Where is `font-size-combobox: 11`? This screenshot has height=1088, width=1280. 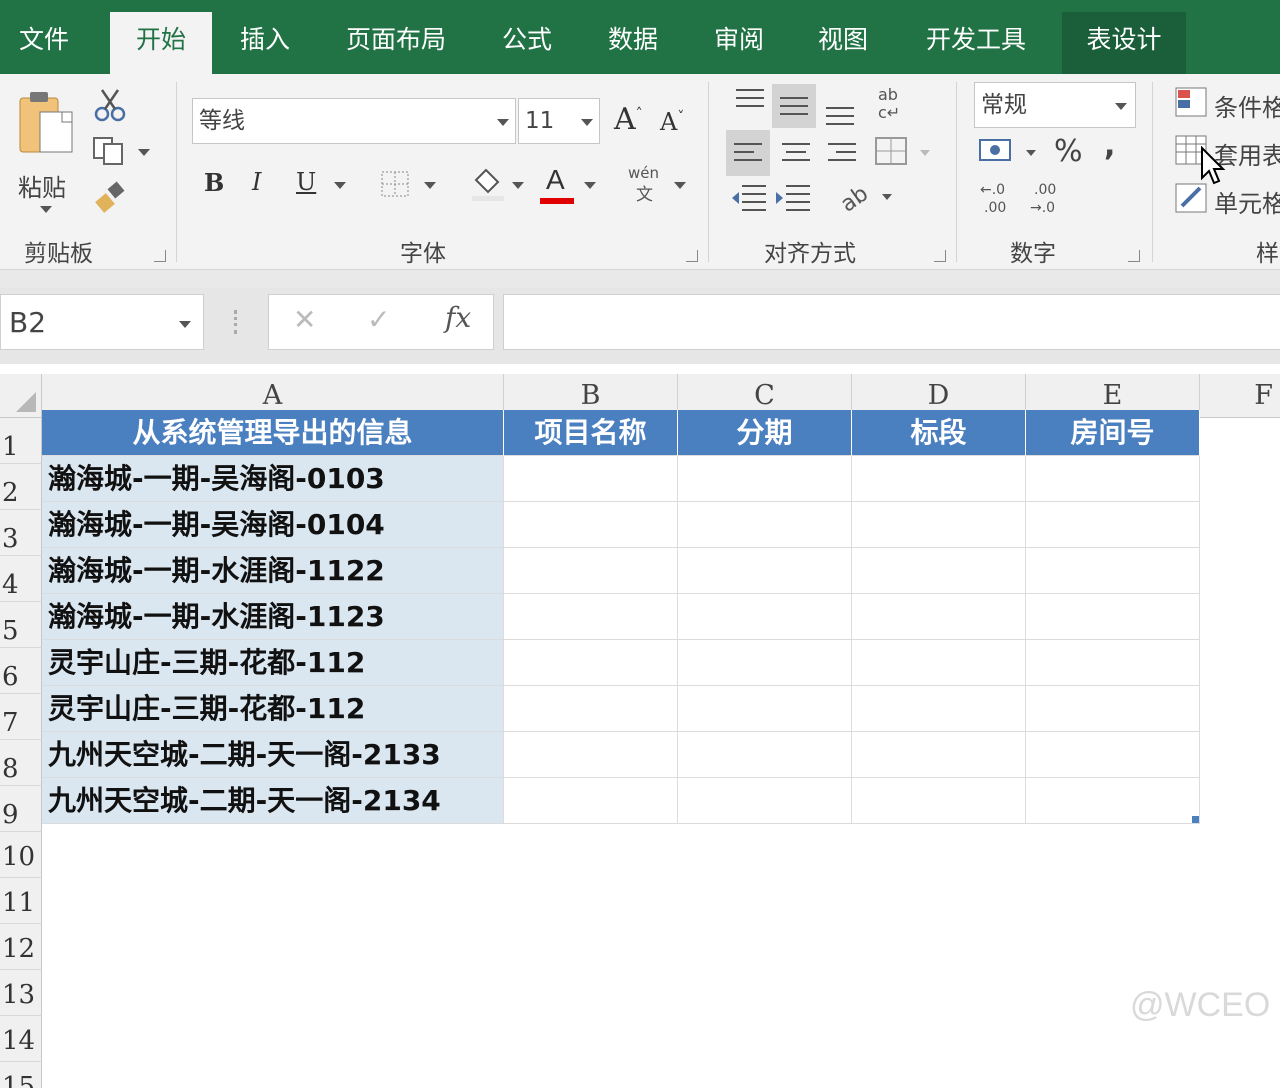
font-size-combobox: 11 is located at coordinates (559, 121).